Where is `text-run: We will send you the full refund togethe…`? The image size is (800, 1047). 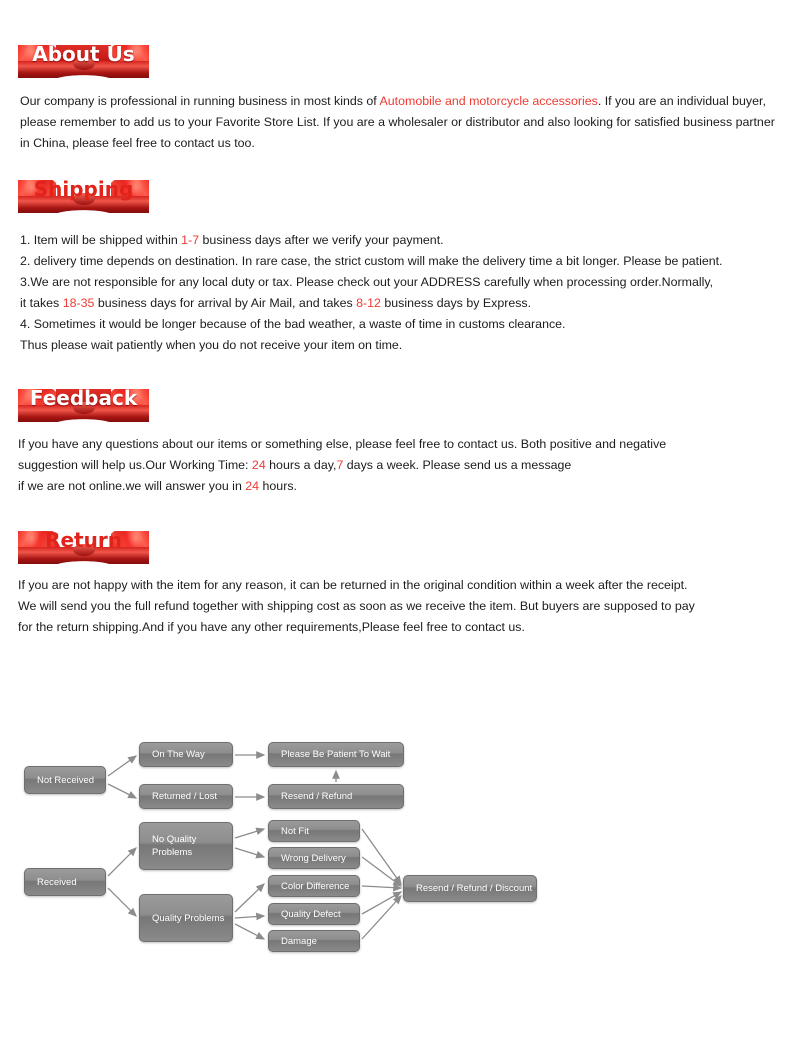
text-run: We will send you the full refund togethe… is located at coordinates (356, 606).